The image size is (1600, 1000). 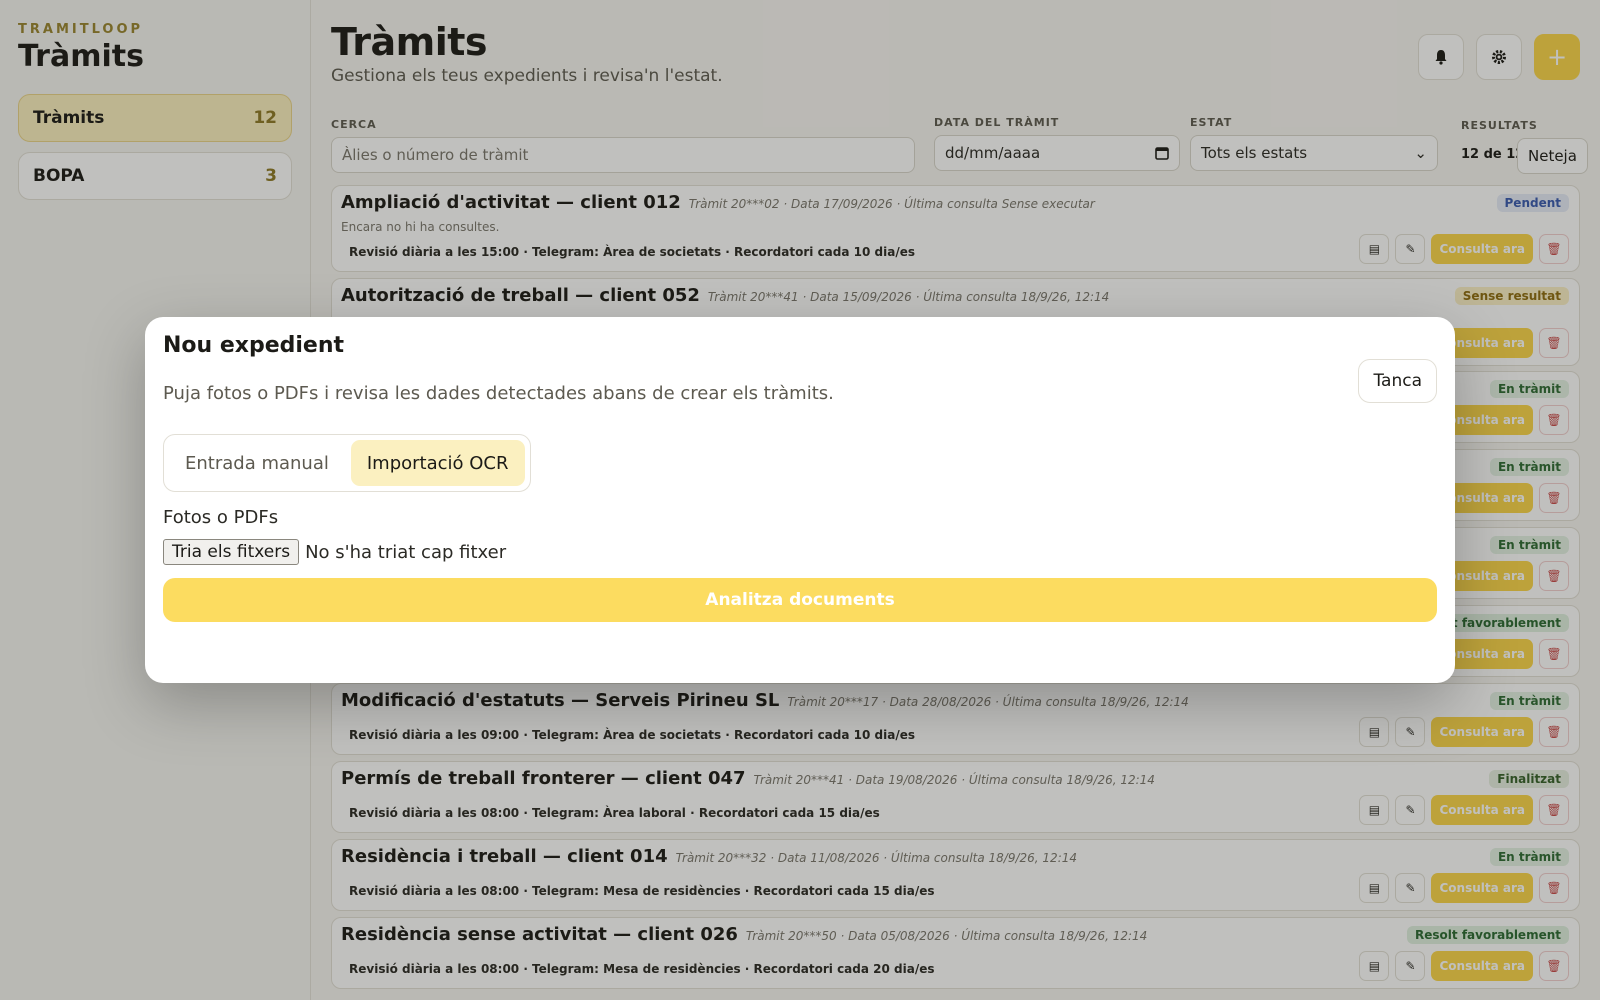 I want to click on analyze-documents-button: Analitza documents, so click(x=800, y=600).